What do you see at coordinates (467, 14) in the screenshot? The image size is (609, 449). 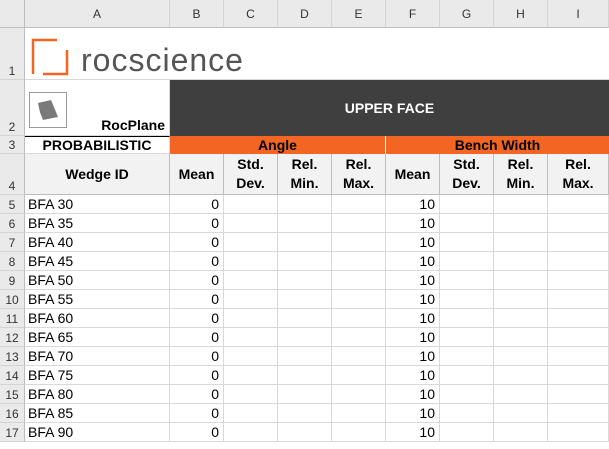 I see `column-header-g: G` at bounding box center [467, 14].